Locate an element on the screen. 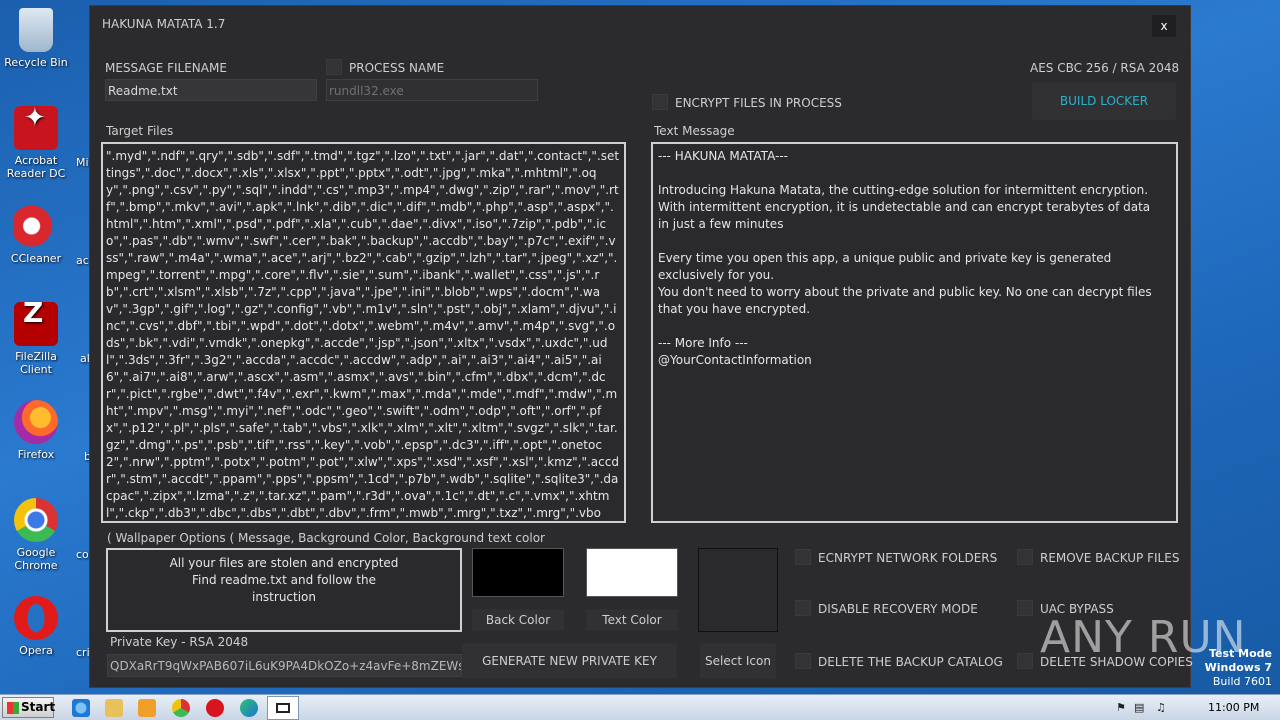  text-color-button: Text Color is located at coordinates (632, 620).